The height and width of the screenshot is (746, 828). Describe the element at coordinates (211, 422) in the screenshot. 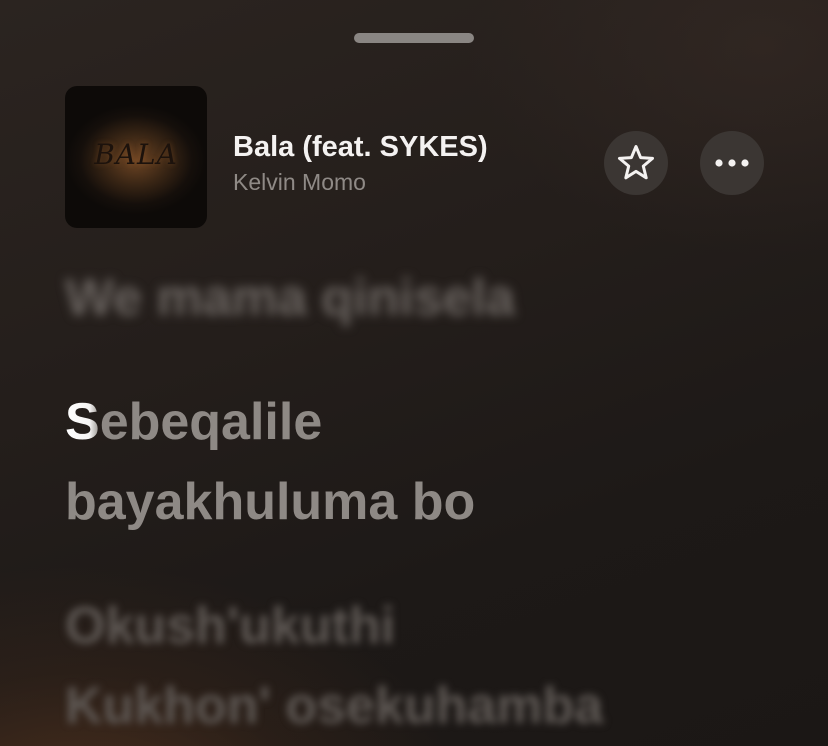

I see `lyric-unsung-portion: ebeqalile` at that location.